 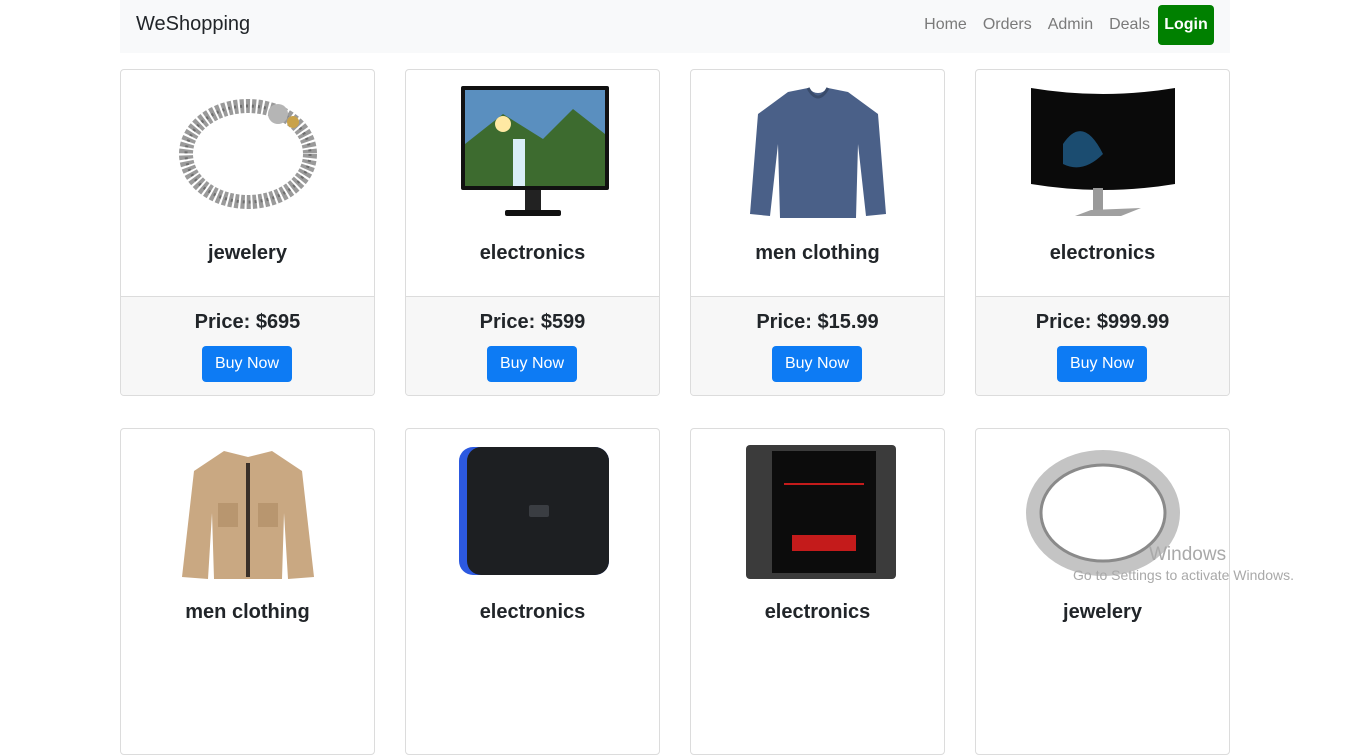 I want to click on card-footer: Price: $15.99 Buy Now, so click(x=817, y=345).